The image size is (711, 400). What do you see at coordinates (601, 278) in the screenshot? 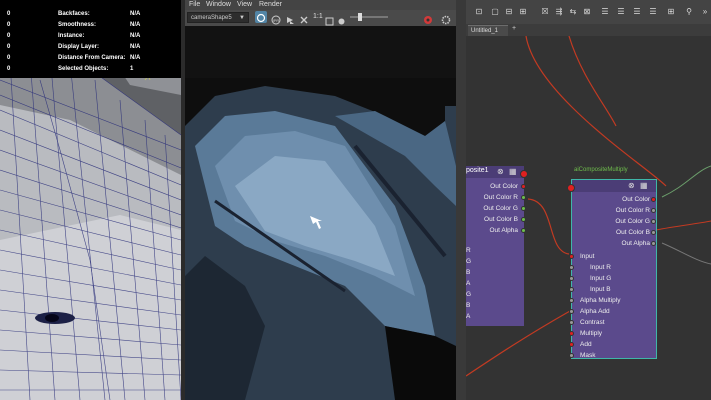
I see `port-label: Input G` at bounding box center [601, 278].